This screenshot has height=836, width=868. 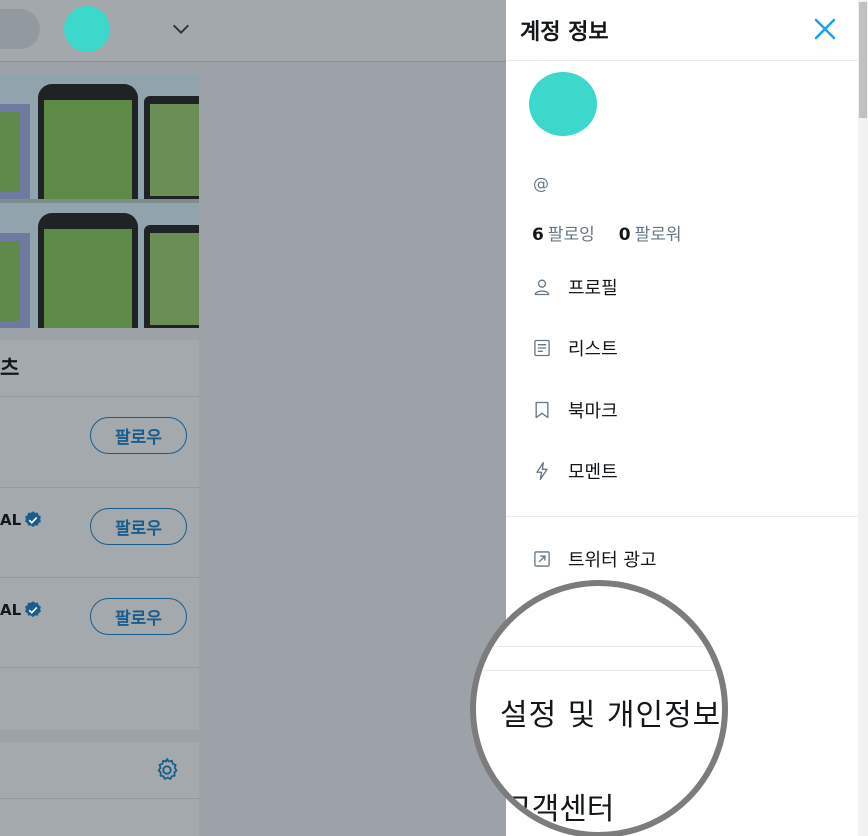 I want to click on lightning-icon, so click(x=542, y=471).